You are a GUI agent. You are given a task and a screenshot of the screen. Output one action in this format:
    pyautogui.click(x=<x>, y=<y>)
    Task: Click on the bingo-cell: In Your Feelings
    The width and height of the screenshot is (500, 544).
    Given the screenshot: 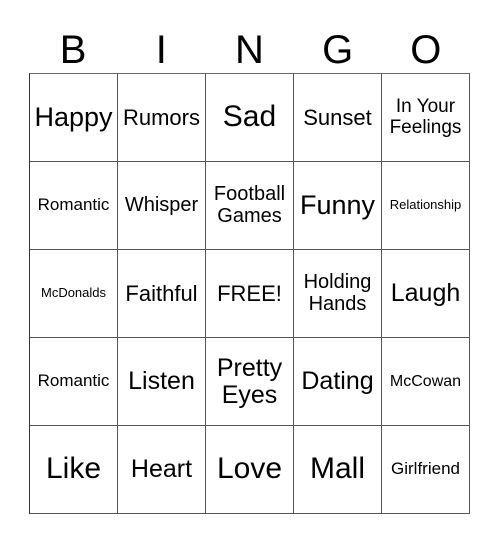 What is the action you would take?
    pyautogui.click(x=426, y=118)
    